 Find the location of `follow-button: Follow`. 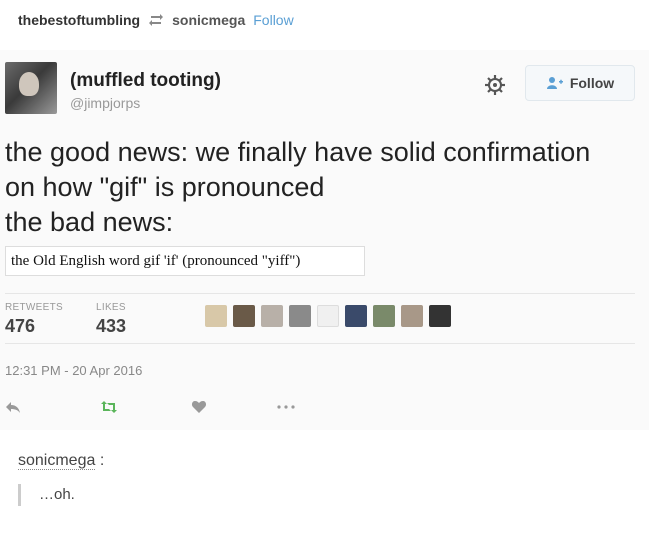

follow-button: Follow is located at coordinates (580, 83).